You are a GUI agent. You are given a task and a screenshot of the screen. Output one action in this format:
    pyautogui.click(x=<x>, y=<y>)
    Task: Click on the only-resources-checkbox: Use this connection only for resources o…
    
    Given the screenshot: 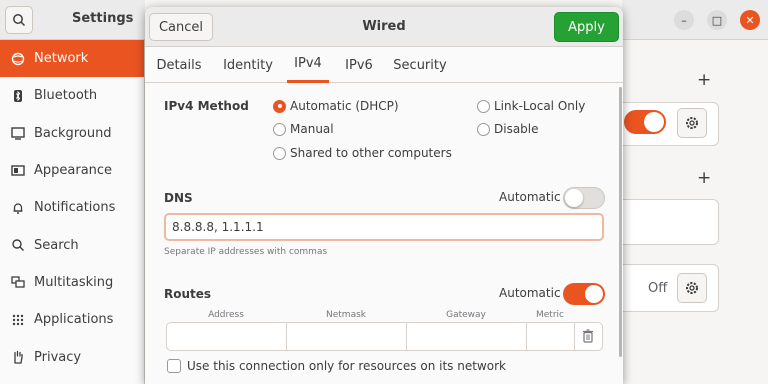 What is the action you would take?
    pyautogui.click(x=336, y=366)
    